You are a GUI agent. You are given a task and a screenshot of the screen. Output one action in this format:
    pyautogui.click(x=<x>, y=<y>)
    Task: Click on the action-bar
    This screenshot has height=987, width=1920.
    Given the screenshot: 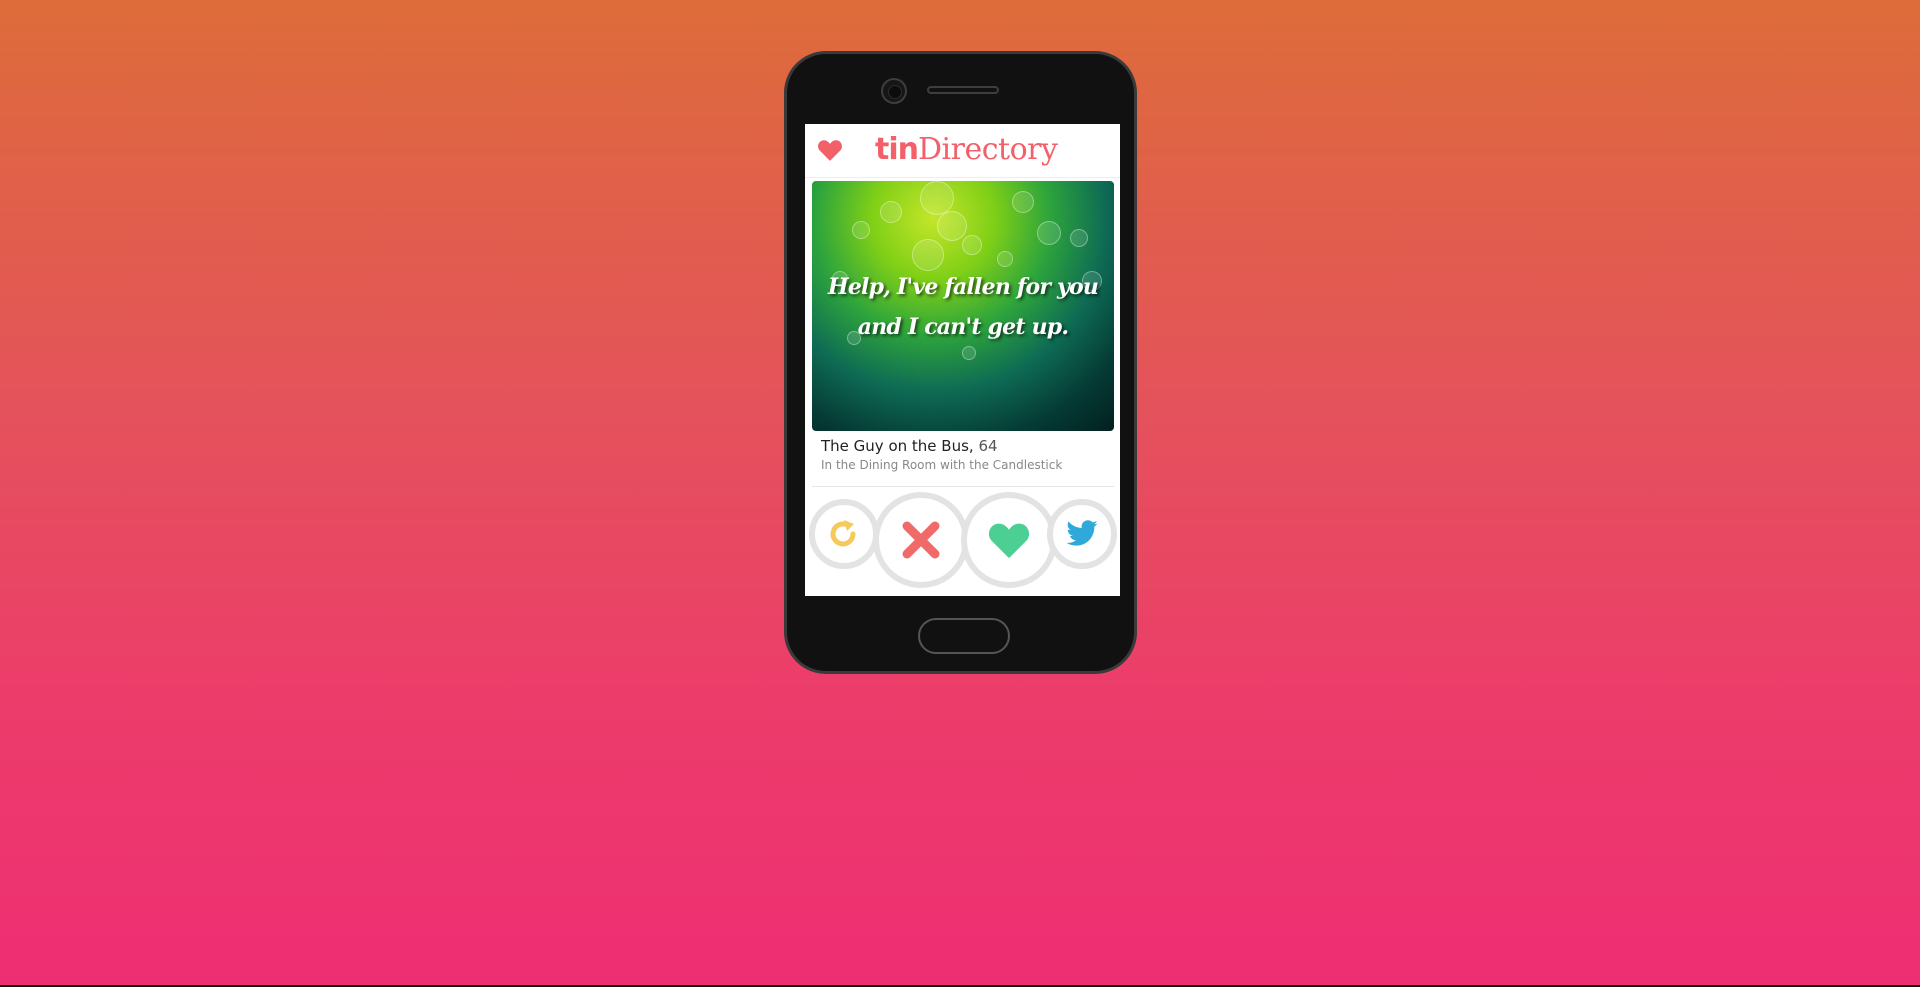 What is the action you would take?
    pyautogui.click(x=962, y=542)
    